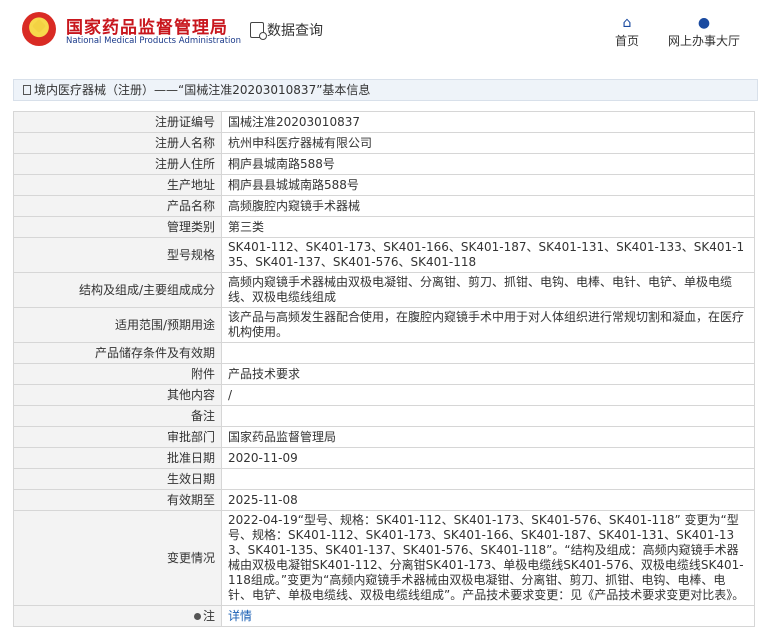 The height and width of the screenshot is (639, 760). I want to click on table-row: 其他内容 /, so click(384, 395).